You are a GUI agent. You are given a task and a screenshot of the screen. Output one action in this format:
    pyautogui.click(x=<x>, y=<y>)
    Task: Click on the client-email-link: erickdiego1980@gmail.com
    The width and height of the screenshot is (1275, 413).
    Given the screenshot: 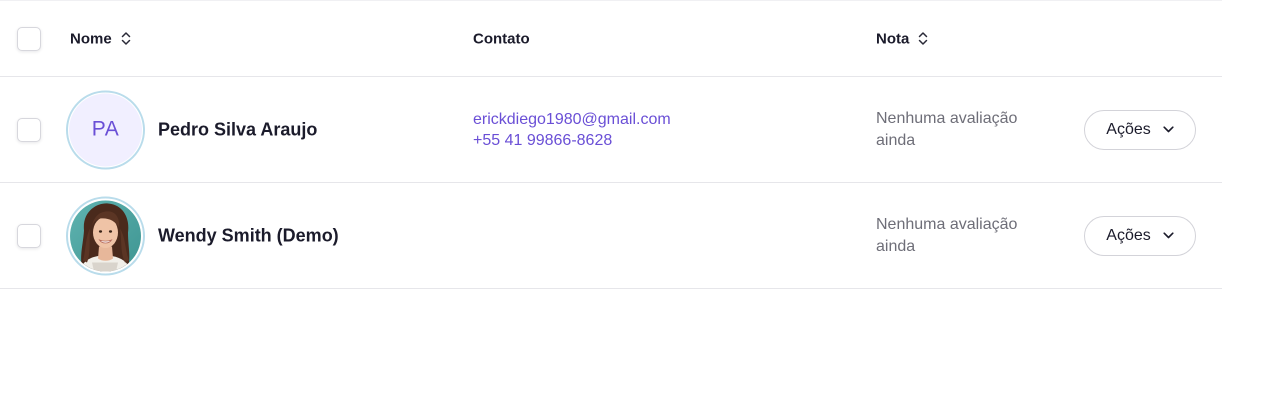 What is the action you would take?
    pyautogui.click(x=572, y=119)
    